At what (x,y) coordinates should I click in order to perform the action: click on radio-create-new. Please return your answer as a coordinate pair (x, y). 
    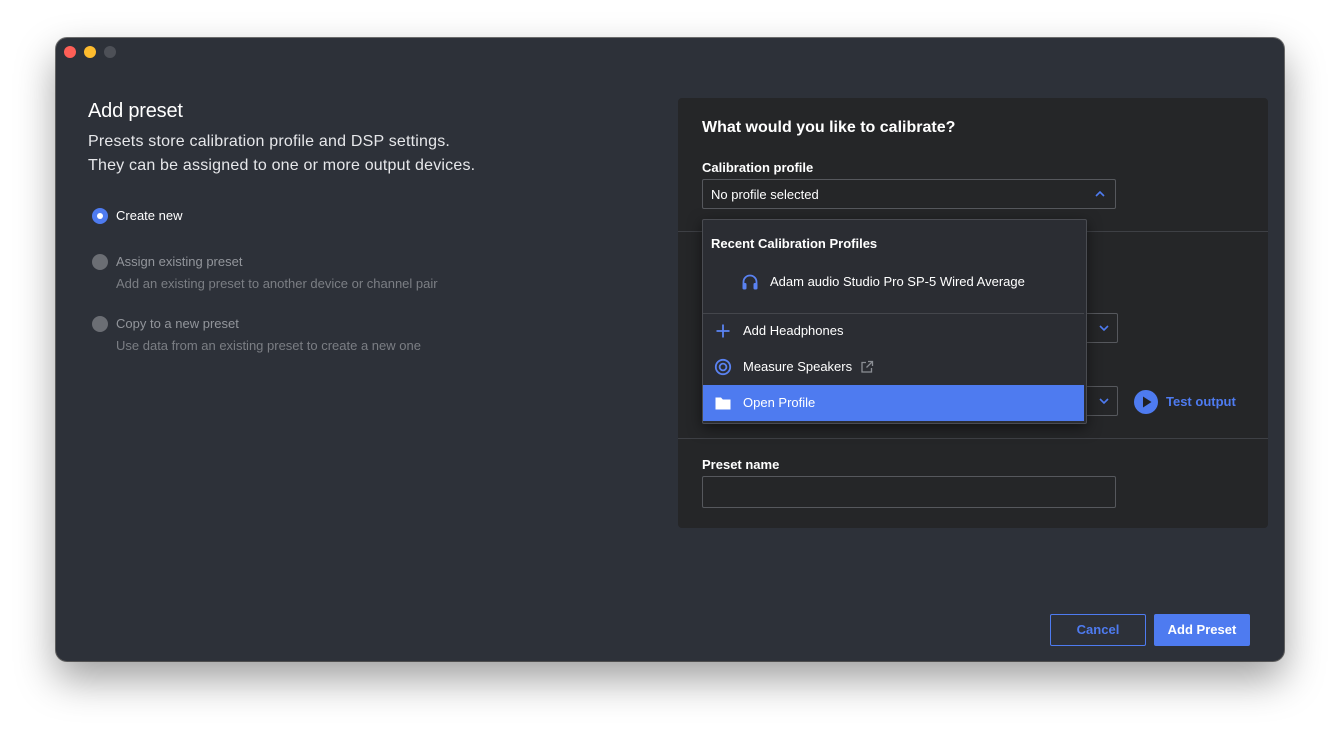
    Looking at the image, I should click on (100, 216).